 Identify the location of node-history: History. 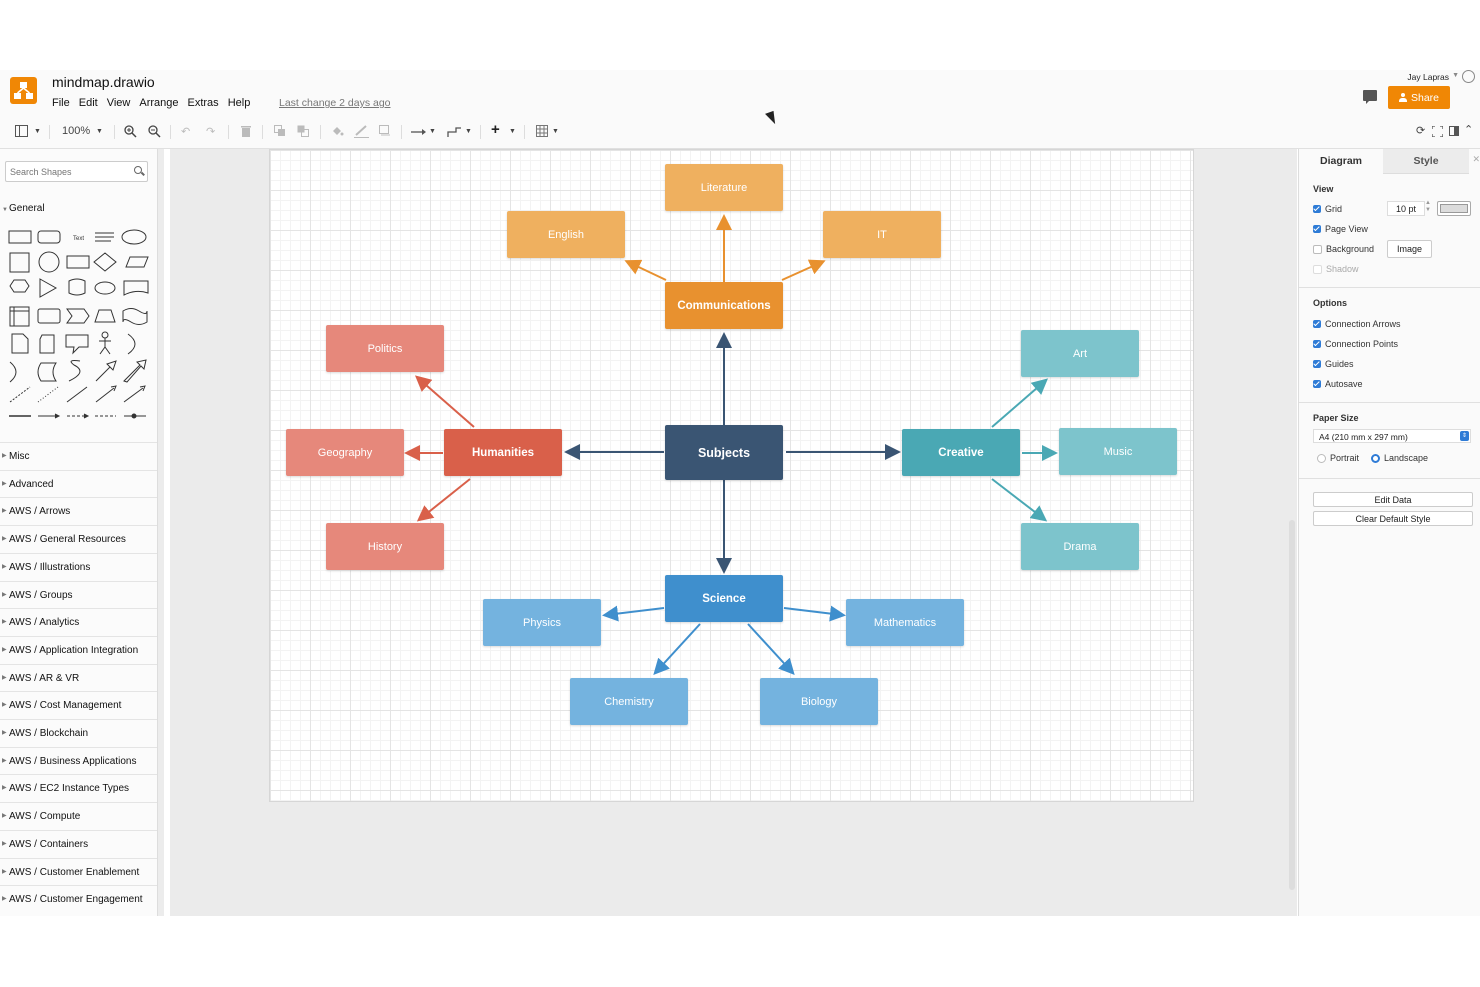
(385, 546).